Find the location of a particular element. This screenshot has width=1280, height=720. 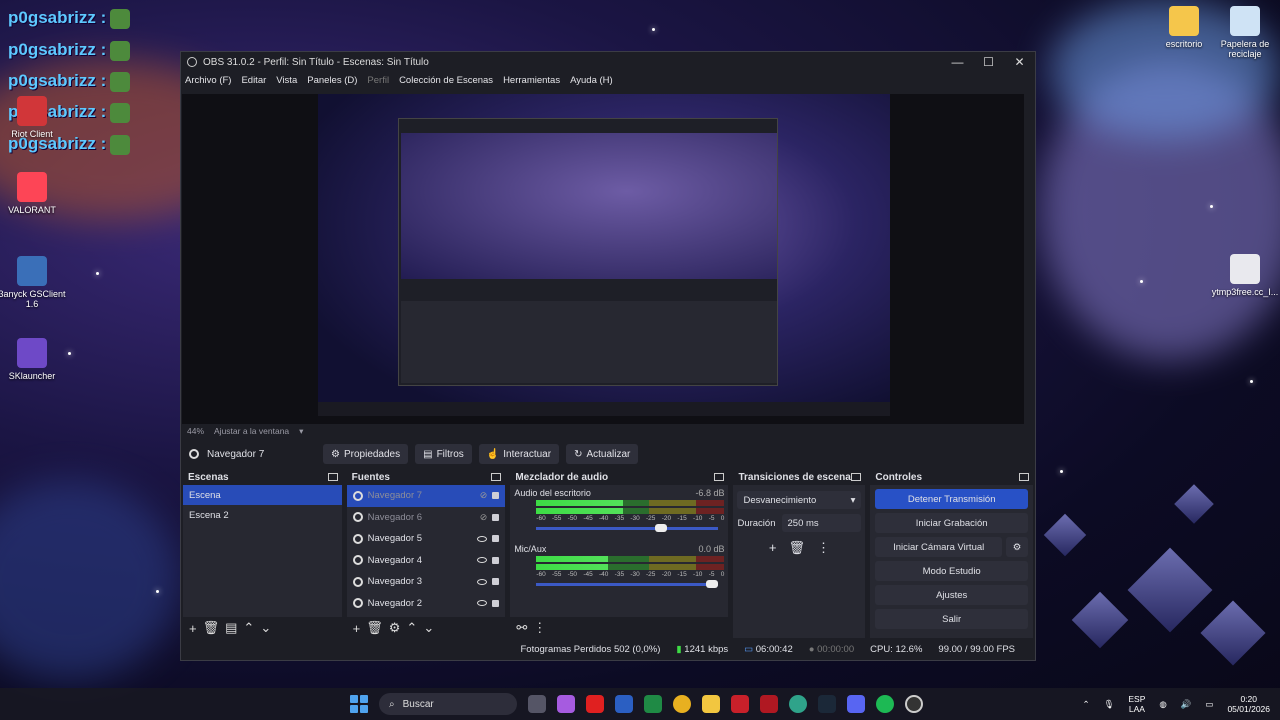

menu-vista: Vista is located at coordinates (286, 80).